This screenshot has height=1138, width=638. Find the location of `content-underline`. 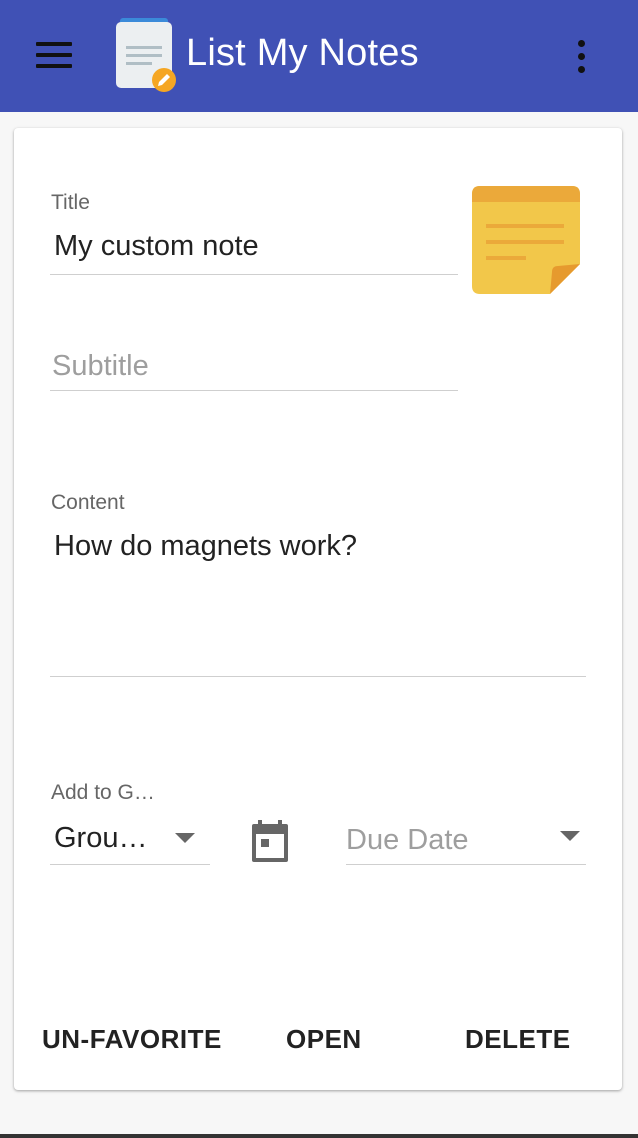

content-underline is located at coordinates (318, 676).